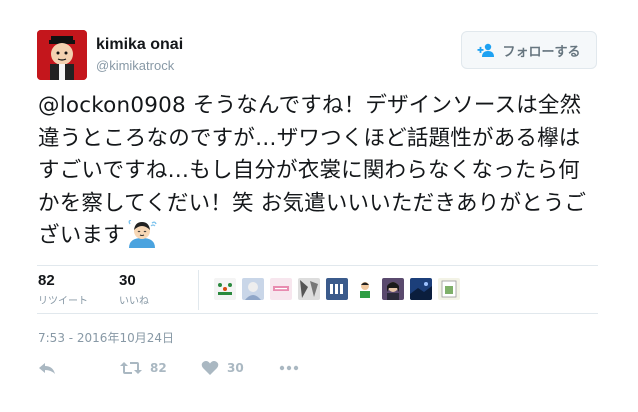  What do you see at coordinates (131, 368) in the screenshot?
I see `retweet-icon` at bounding box center [131, 368].